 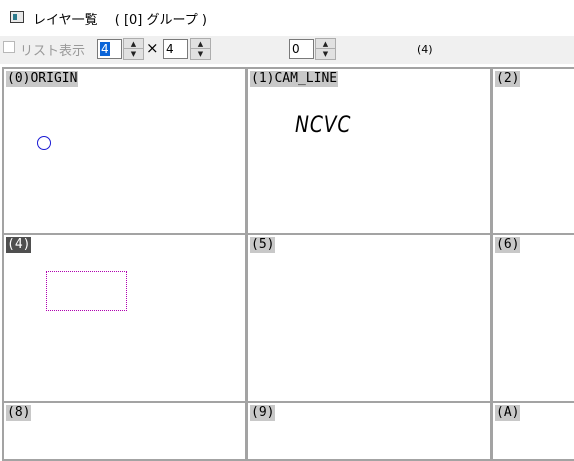 I want to click on columns-input: 4, so click(x=109, y=49).